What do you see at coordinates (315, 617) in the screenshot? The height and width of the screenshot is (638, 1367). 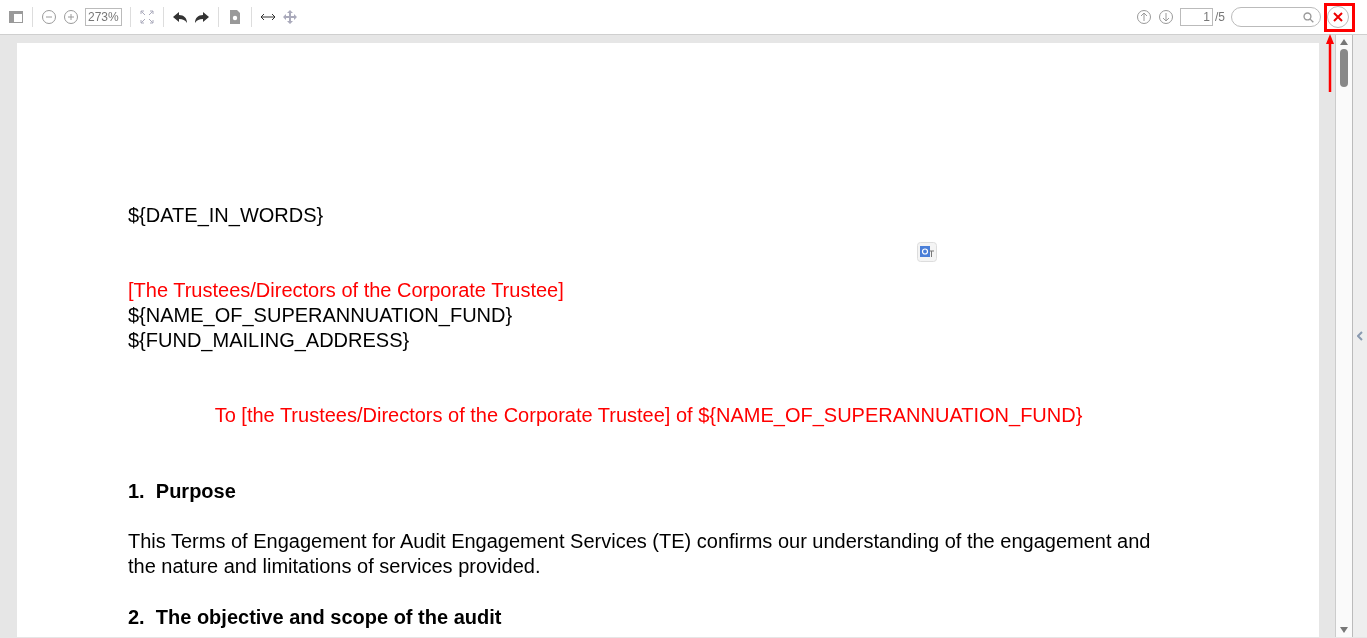 I see `section-heading: 2. The objective and scope of the audit` at bounding box center [315, 617].